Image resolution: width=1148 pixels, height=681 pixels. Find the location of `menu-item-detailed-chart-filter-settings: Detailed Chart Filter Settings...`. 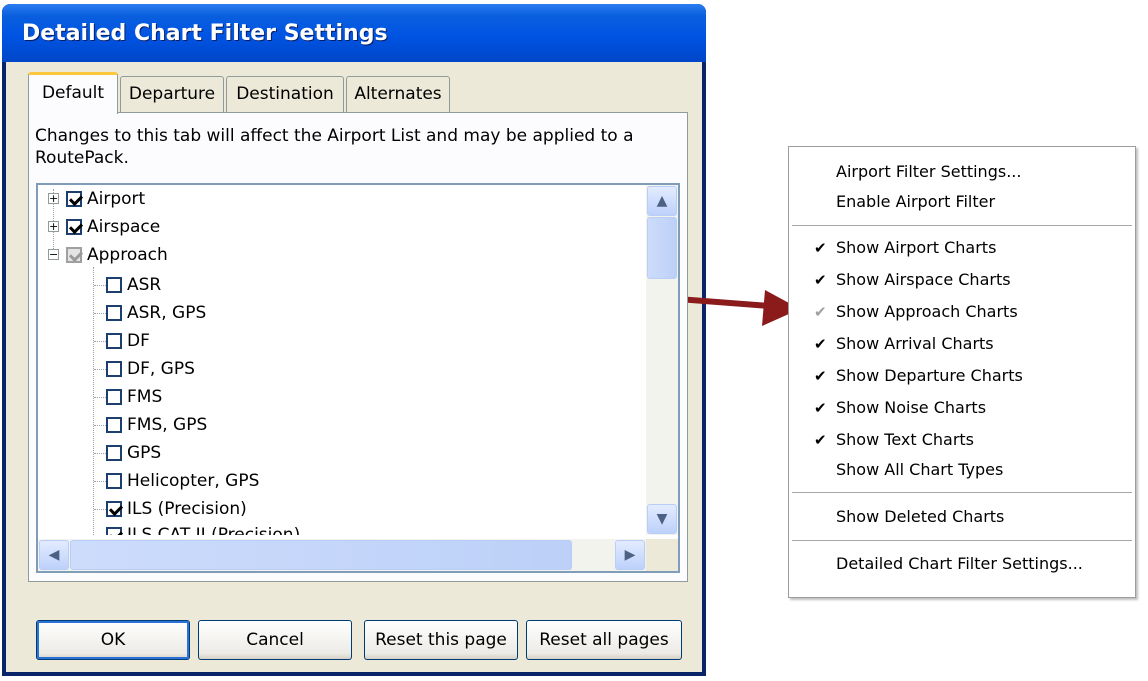

menu-item-detailed-chart-filter-settings: Detailed Chart Filter Settings... is located at coordinates (962, 564).